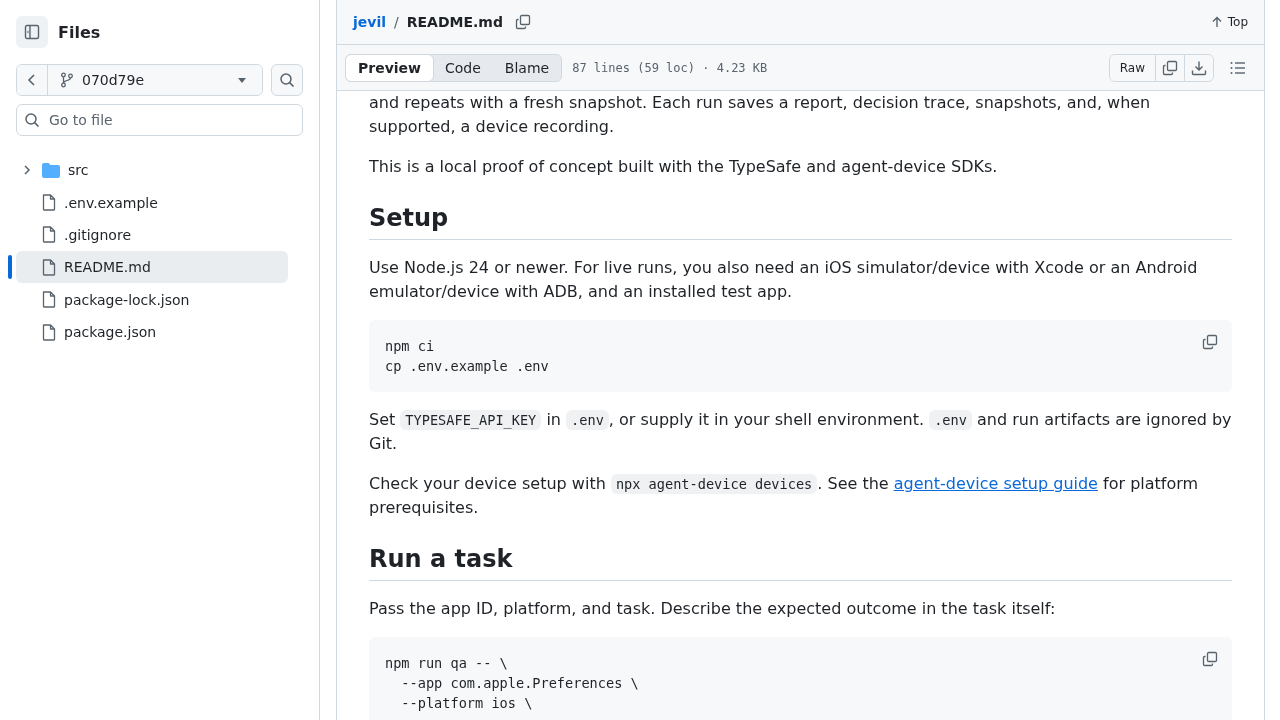  Describe the element at coordinates (512, 683) in the screenshot. I see `code-text: npm run qa -- \ --app com.apple.Preferences \ --platform ios \` at that location.